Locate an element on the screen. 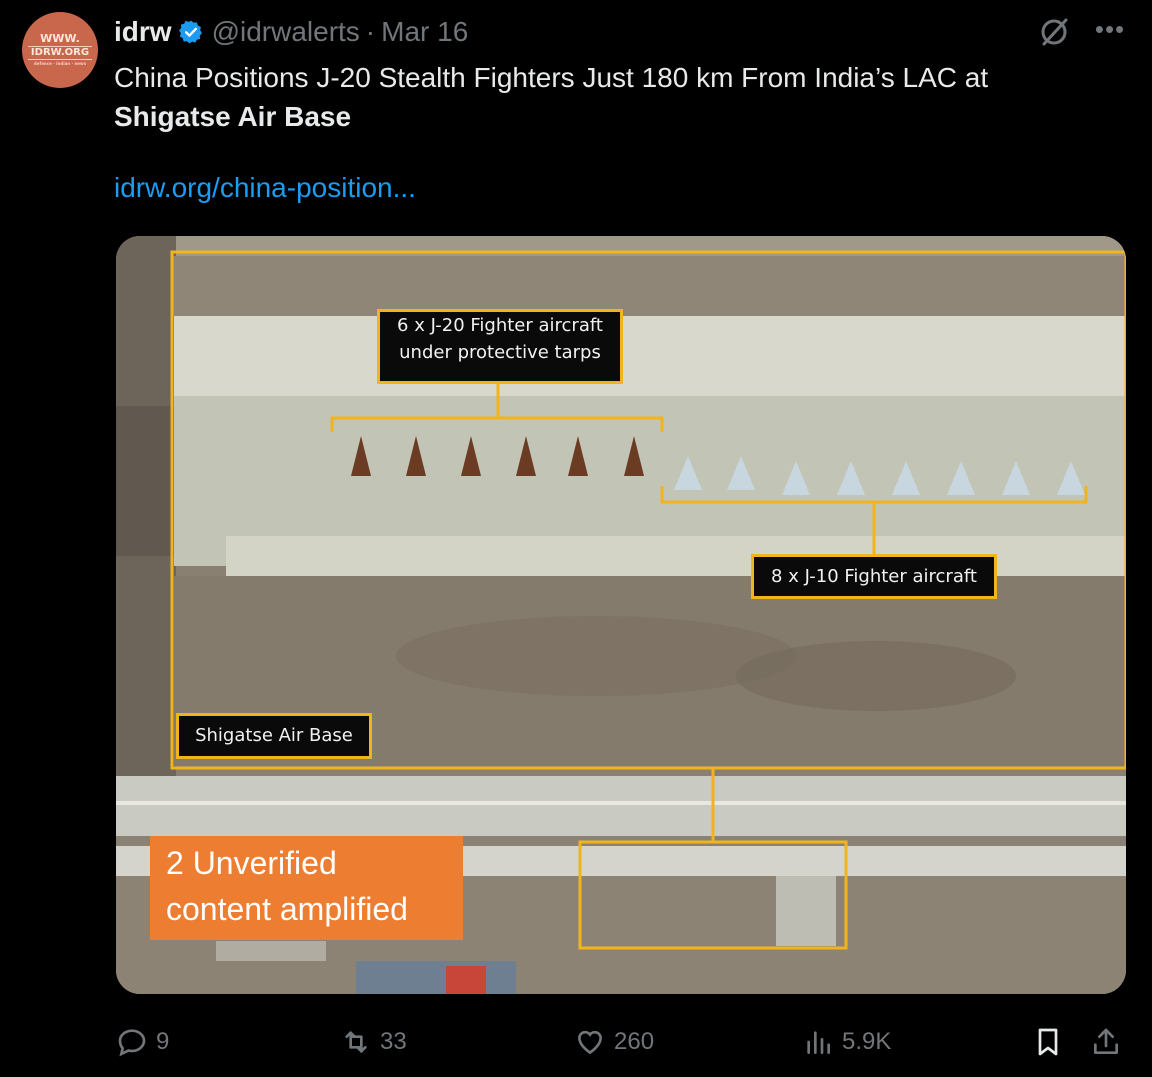  author-handle: @idrwalerts is located at coordinates (286, 32).